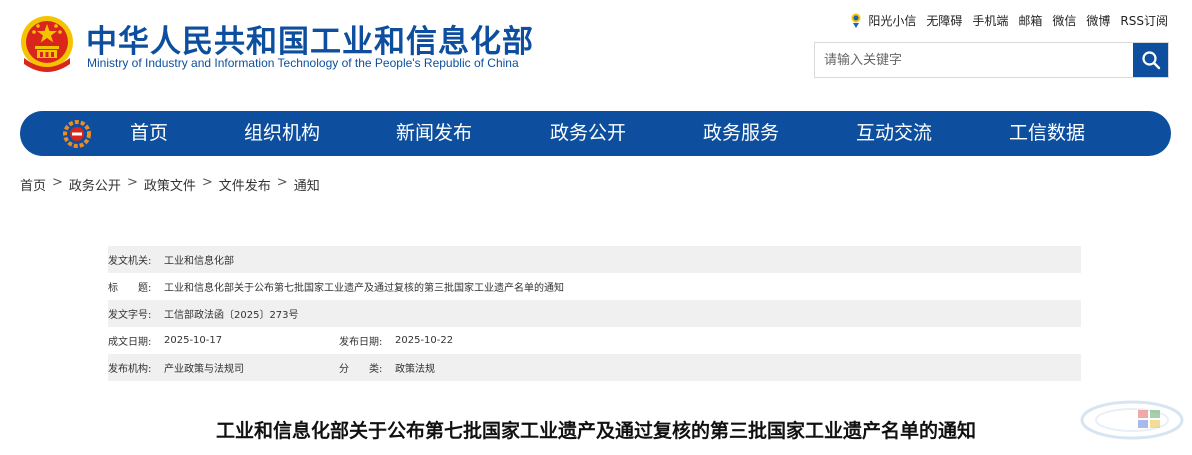 This screenshot has width=1192, height=455. I want to click on mobile-link: 手机端, so click(990, 20).